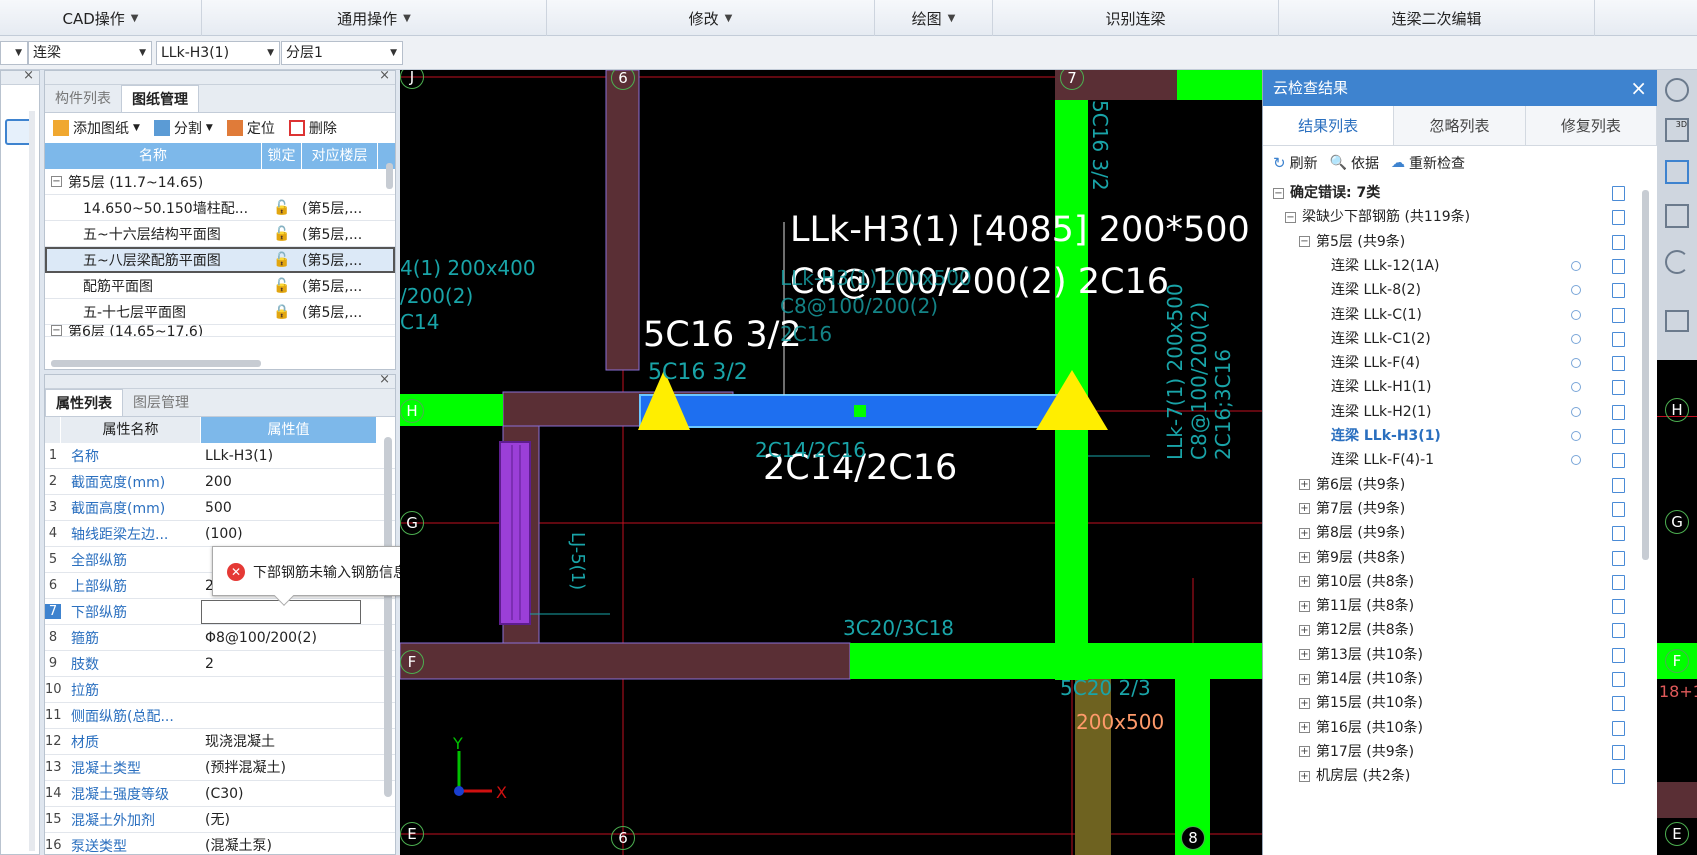 The height and width of the screenshot is (855, 1697). What do you see at coordinates (281, 638) in the screenshot?
I see `property-value: Φ8@100/200(2)` at bounding box center [281, 638].